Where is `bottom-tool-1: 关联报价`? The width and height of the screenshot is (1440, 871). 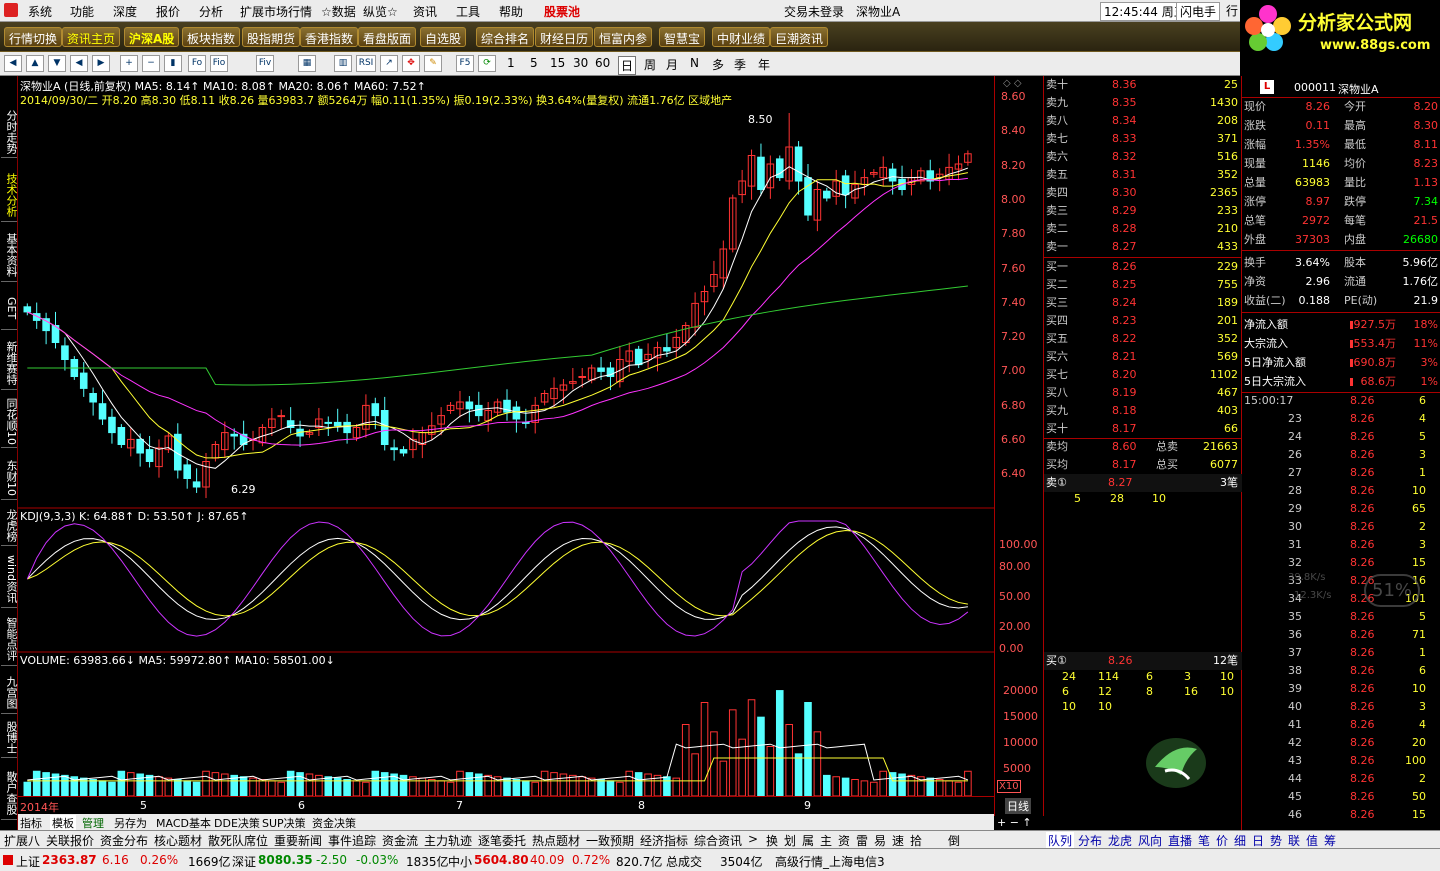 bottom-tool-1: 关联报价 is located at coordinates (70, 840).